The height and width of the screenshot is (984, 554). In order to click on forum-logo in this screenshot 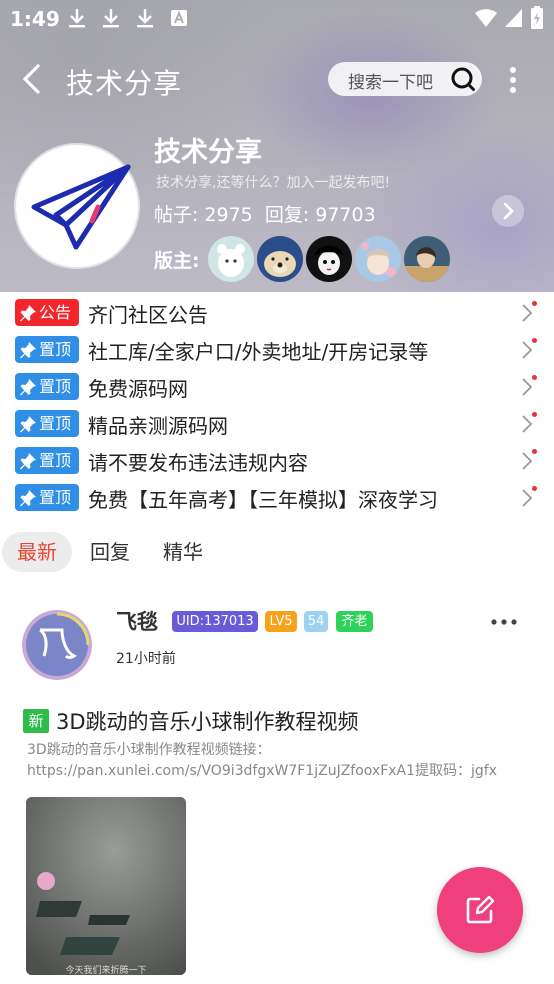, I will do `click(77, 206)`.